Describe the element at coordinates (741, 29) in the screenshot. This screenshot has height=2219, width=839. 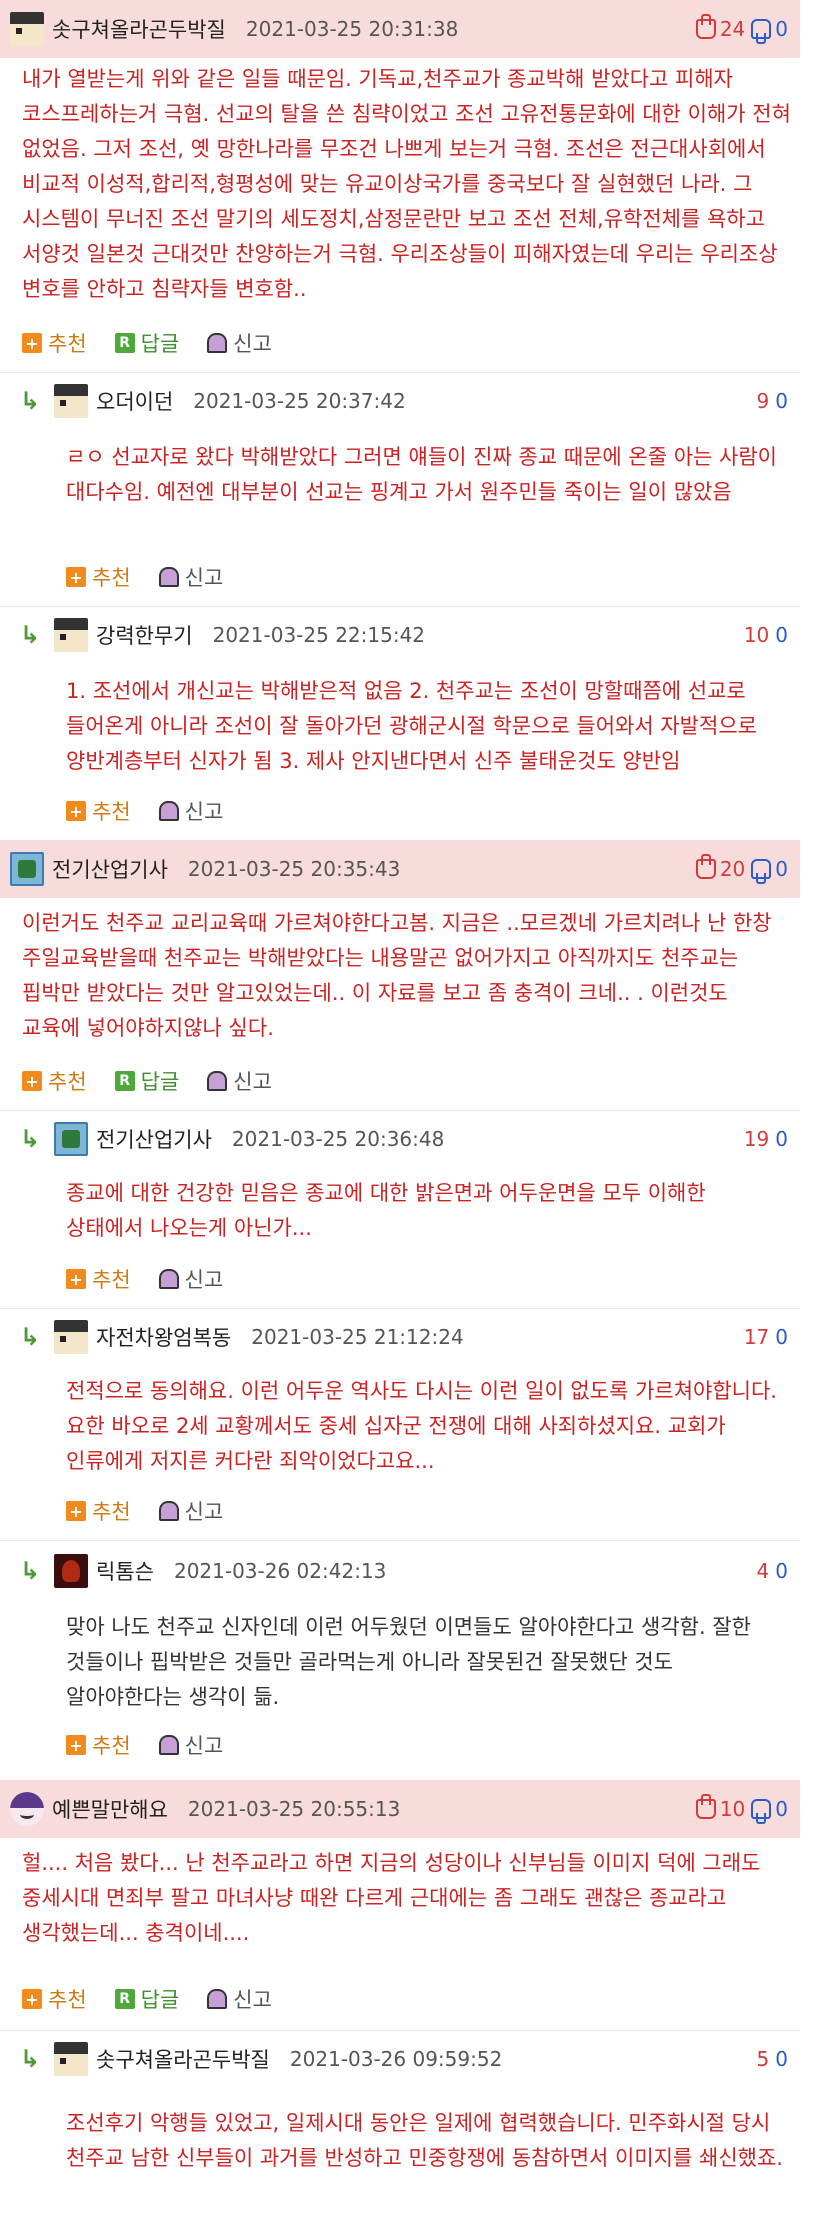
I see `vote-counts: 24 0` at that location.